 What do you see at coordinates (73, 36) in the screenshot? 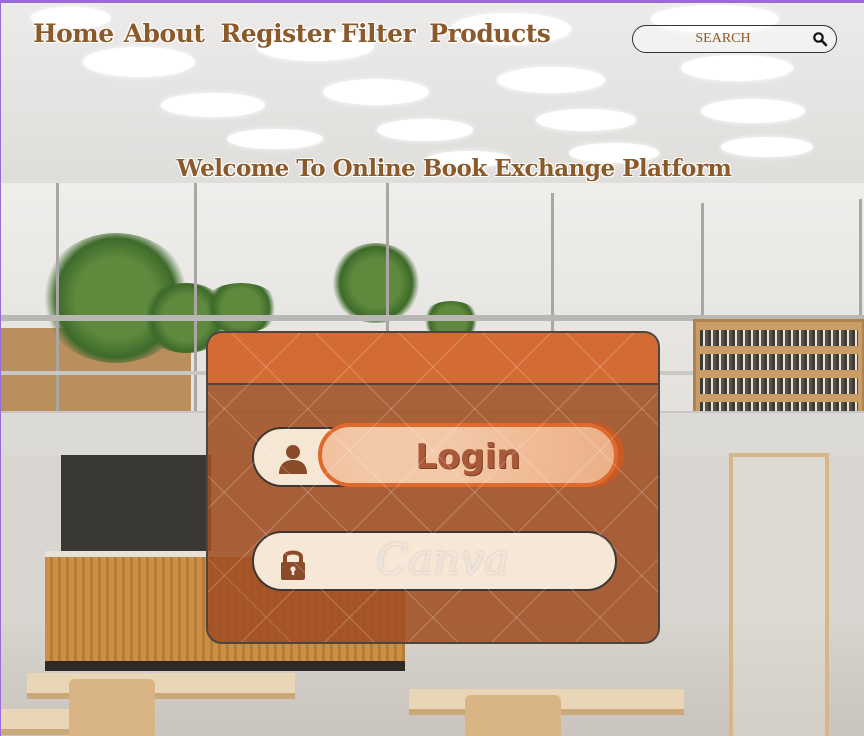
I see `nav-home: Home` at bounding box center [73, 36].